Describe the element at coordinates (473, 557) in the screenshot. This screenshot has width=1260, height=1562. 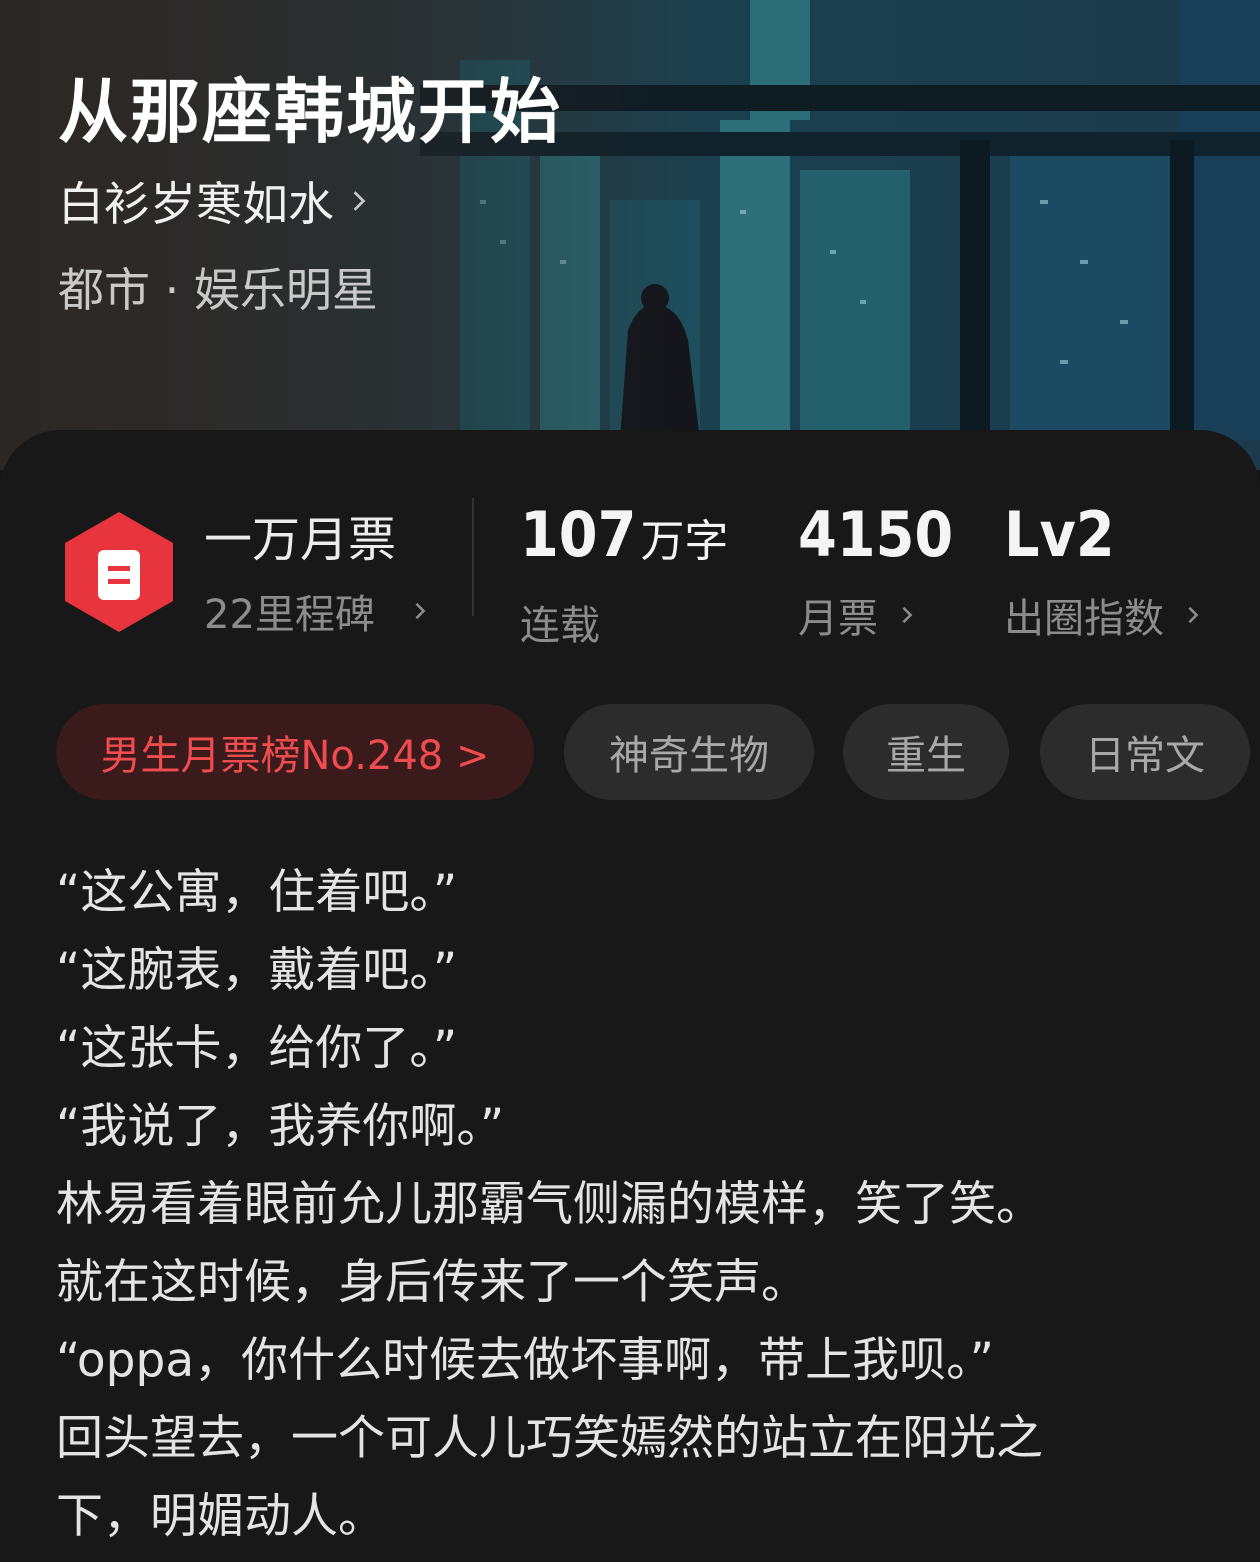
I see `stat-divider` at that location.